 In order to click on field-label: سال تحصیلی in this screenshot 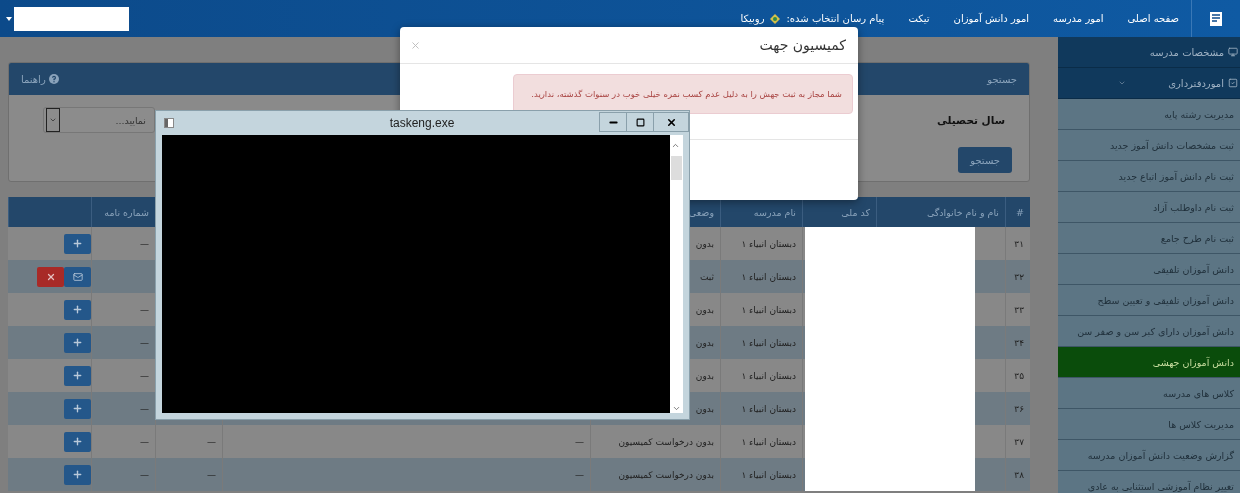, I will do `click(971, 120)`.